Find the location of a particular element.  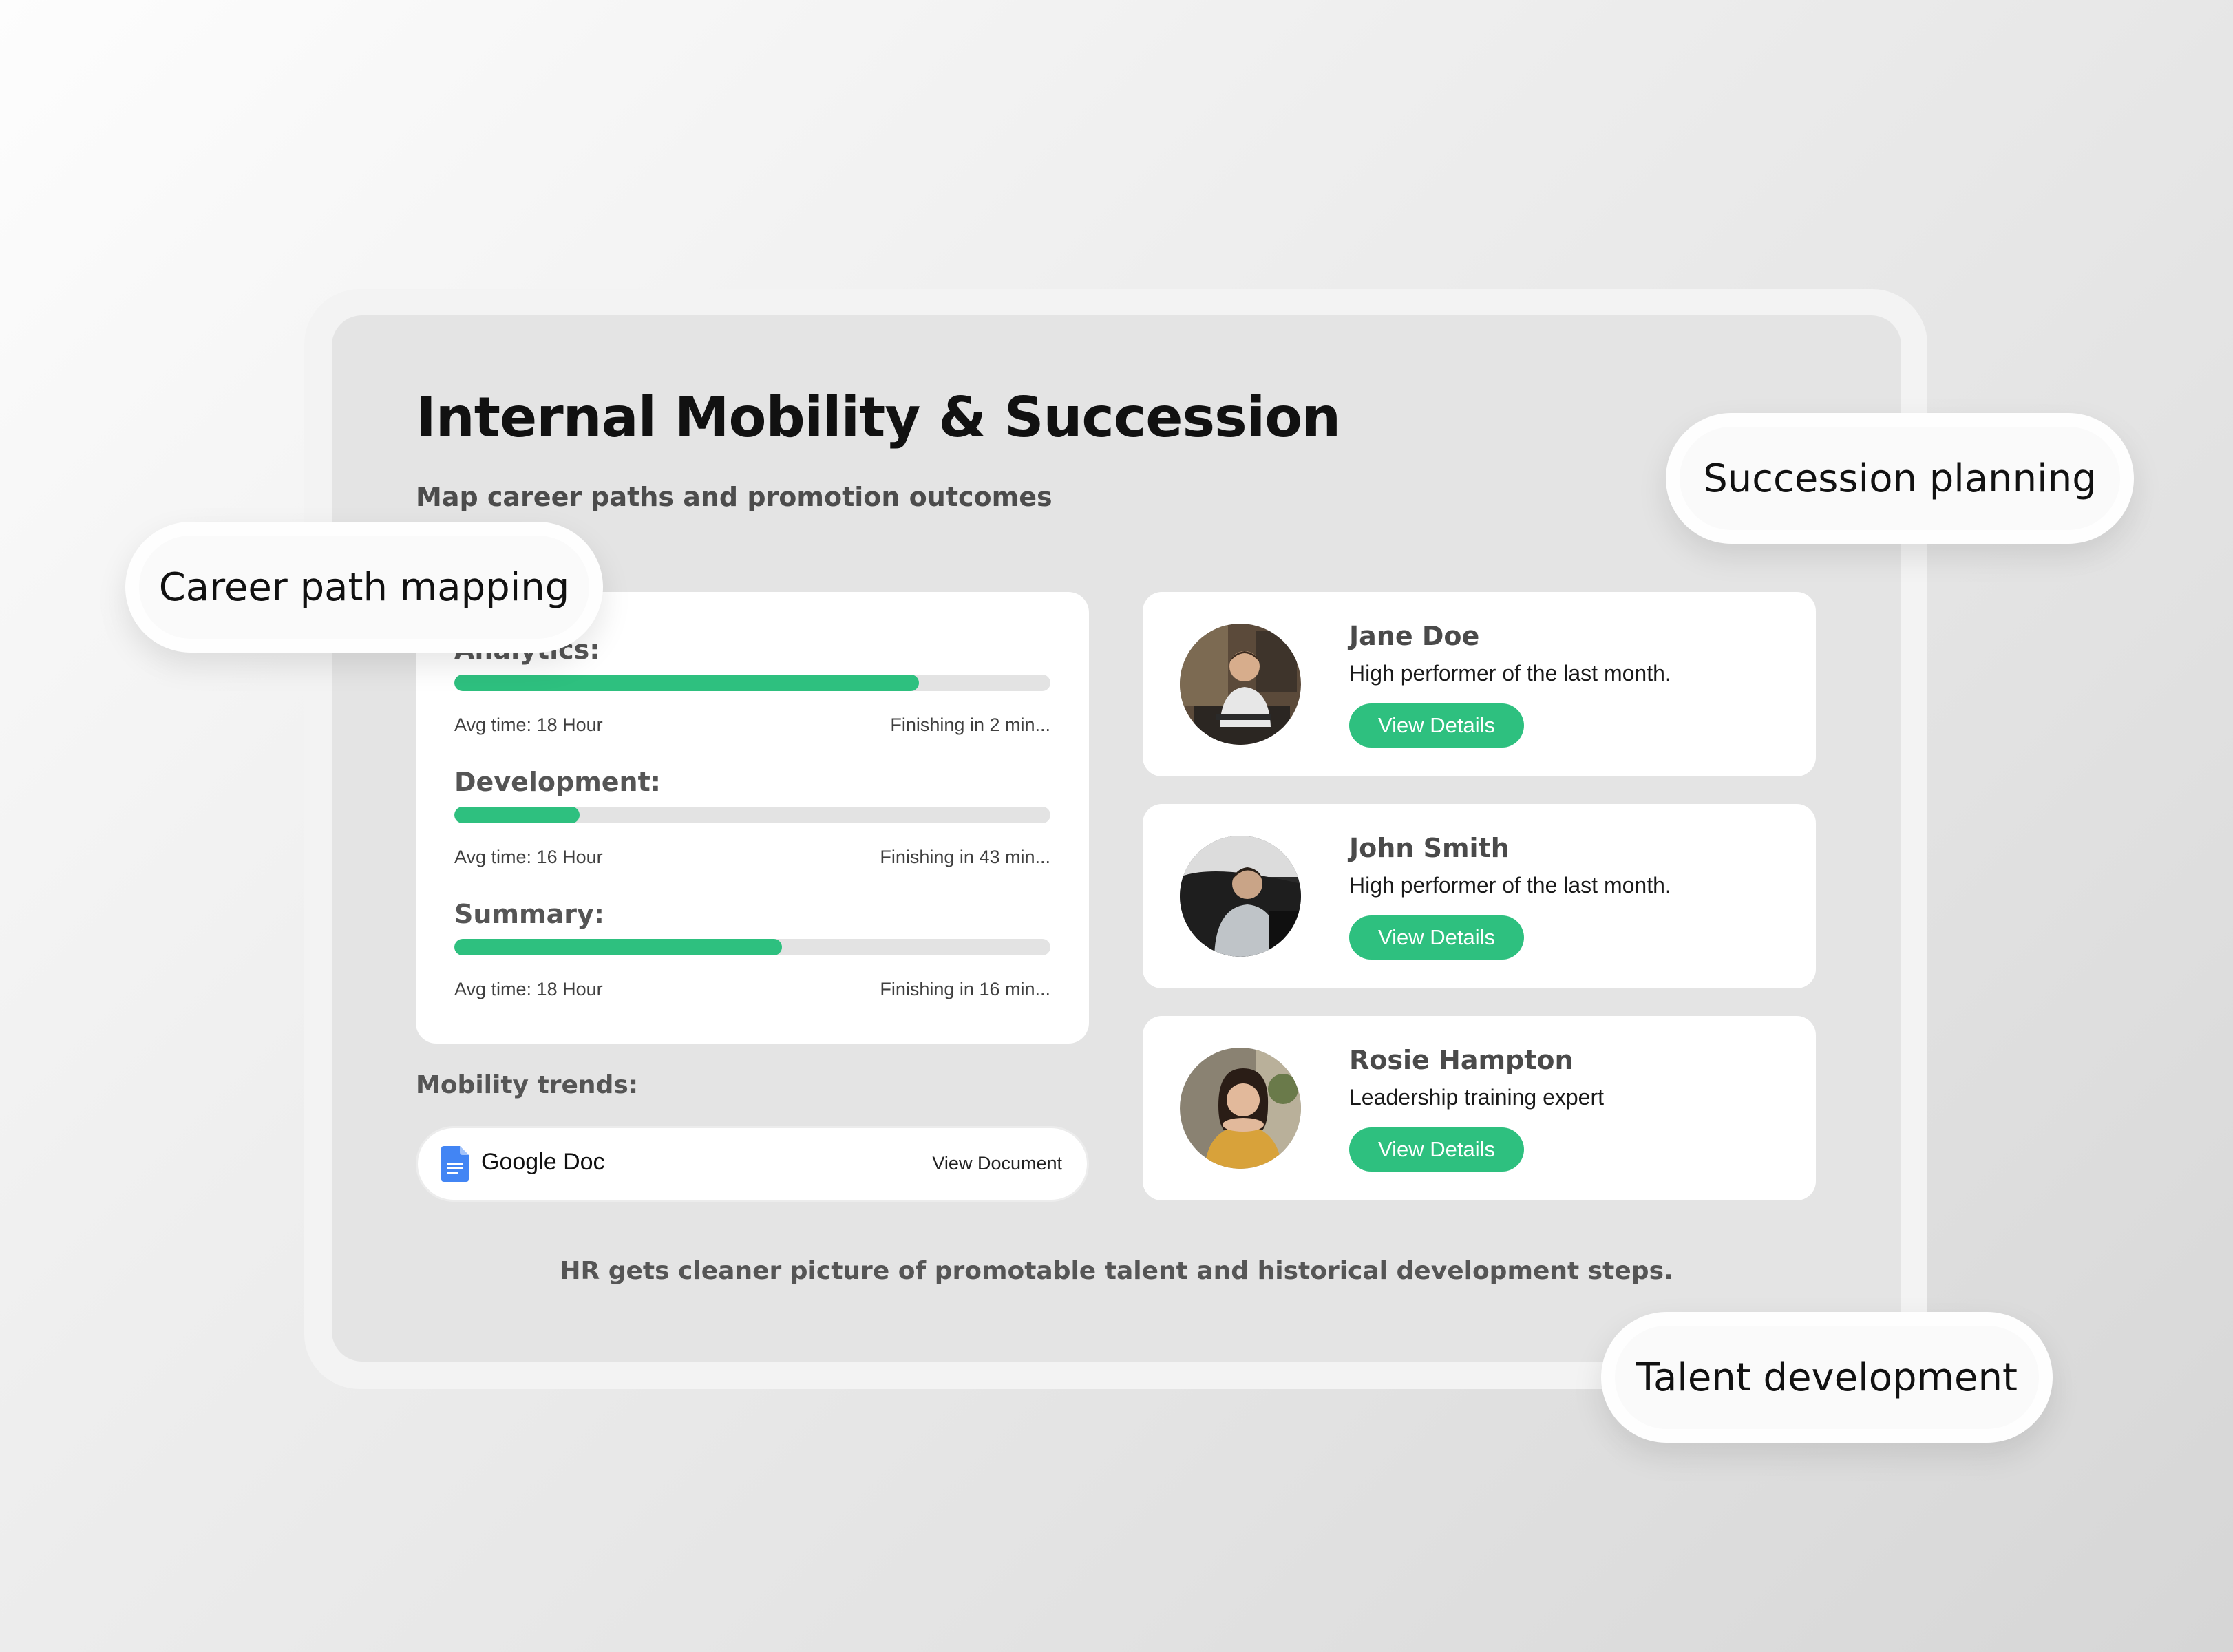

task-label: Development: is located at coordinates (557, 782).